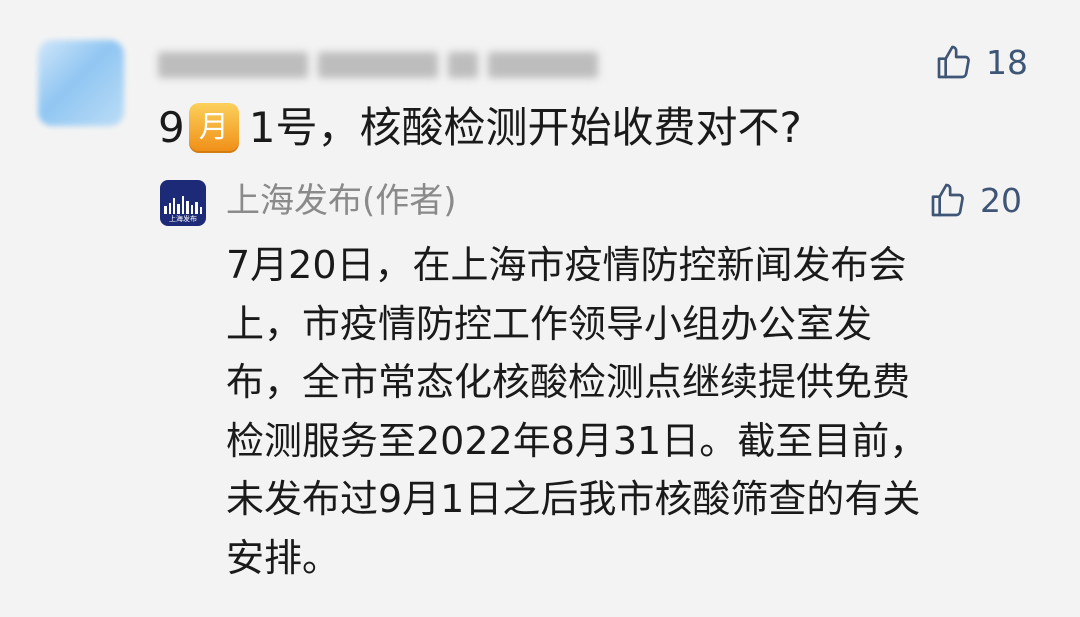 The image size is (1080, 617). What do you see at coordinates (975, 200) in the screenshot?
I see `reply-like-button: 20` at bounding box center [975, 200].